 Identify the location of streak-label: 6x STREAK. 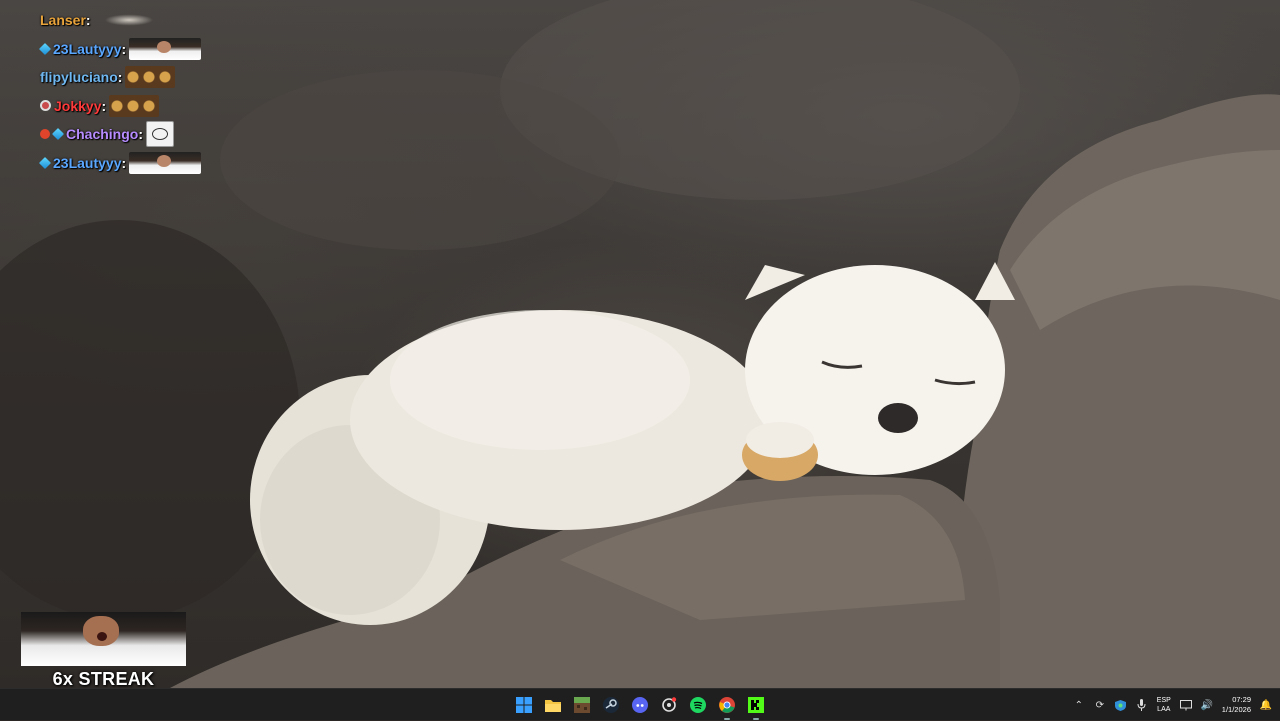
(103, 679).